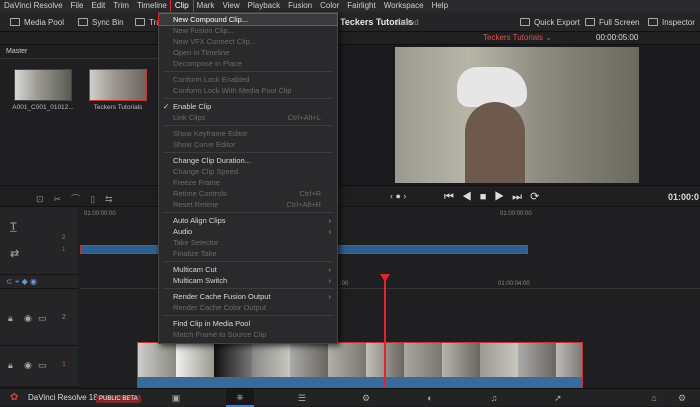  Describe the element at coordinates (199, 220) in the screenshot. I see `menu-item-label: Auto Align Clips` at that location.